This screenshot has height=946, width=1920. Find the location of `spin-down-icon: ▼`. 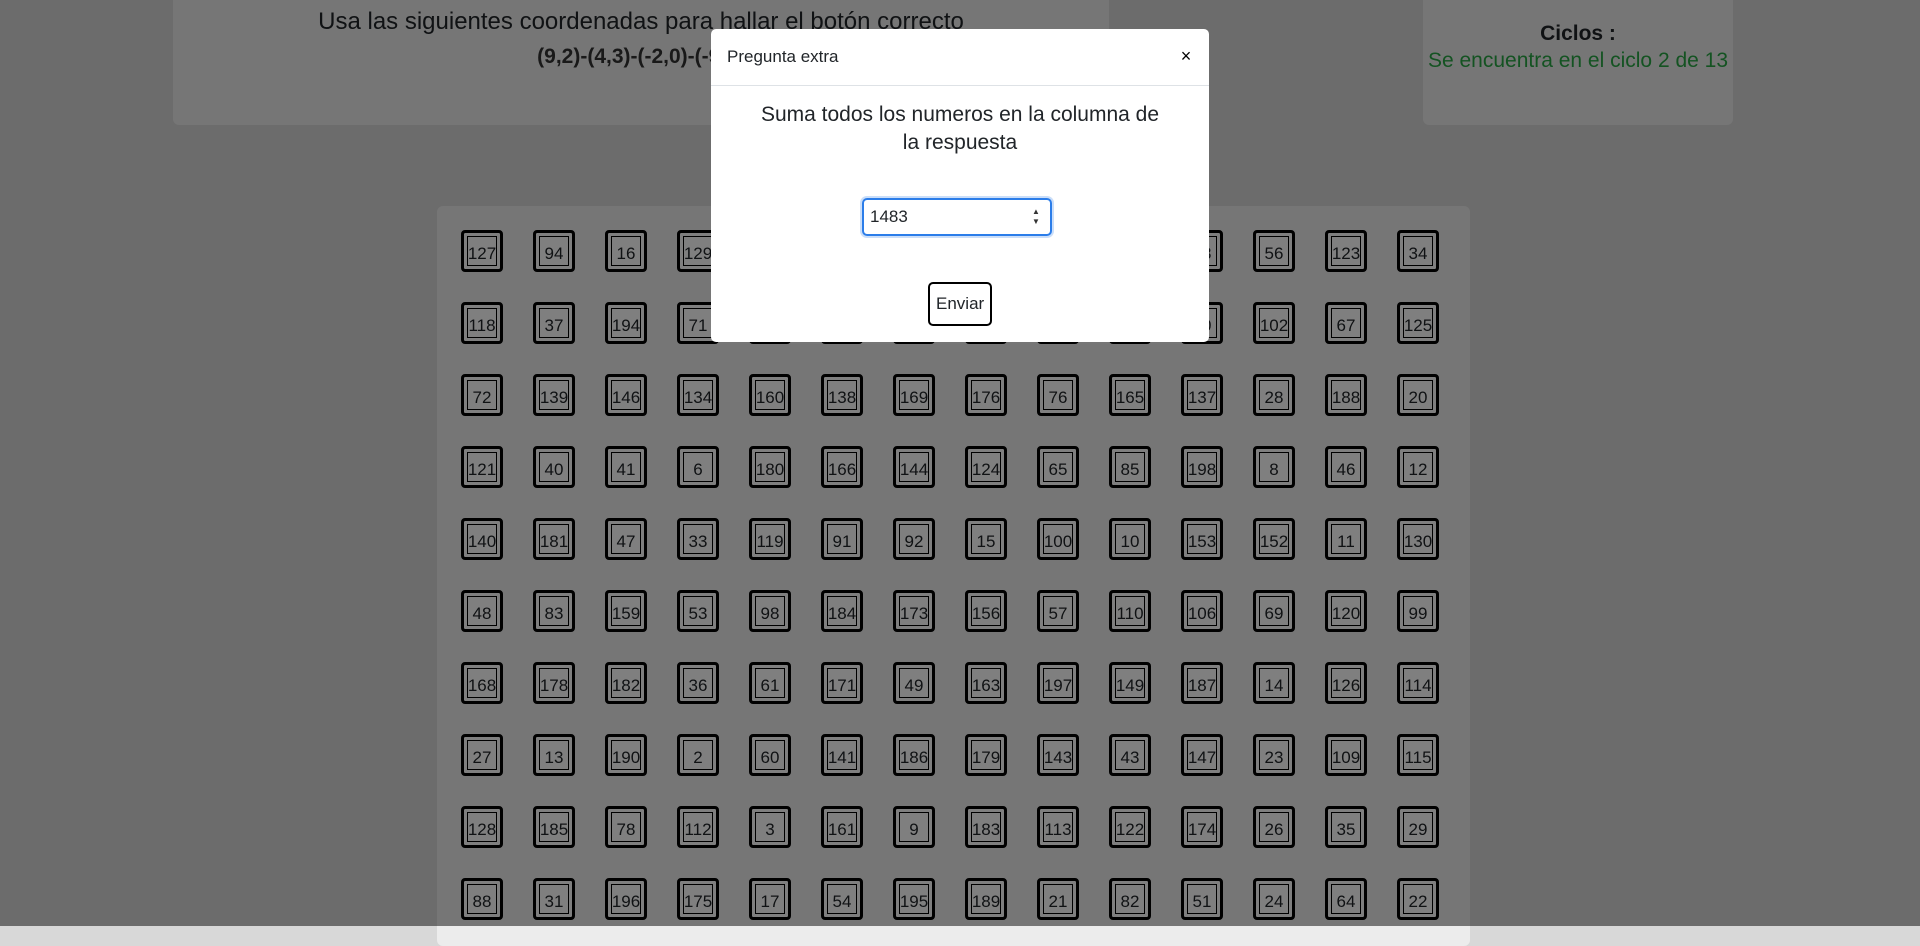

spin-down-icon: ▼ is located at coordinates (1036, 222).